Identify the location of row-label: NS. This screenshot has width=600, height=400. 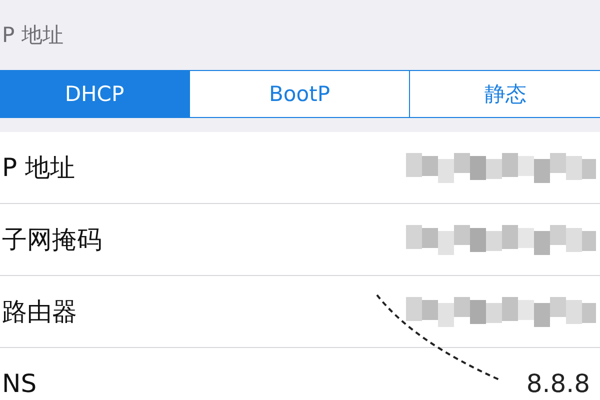
(19, 383).